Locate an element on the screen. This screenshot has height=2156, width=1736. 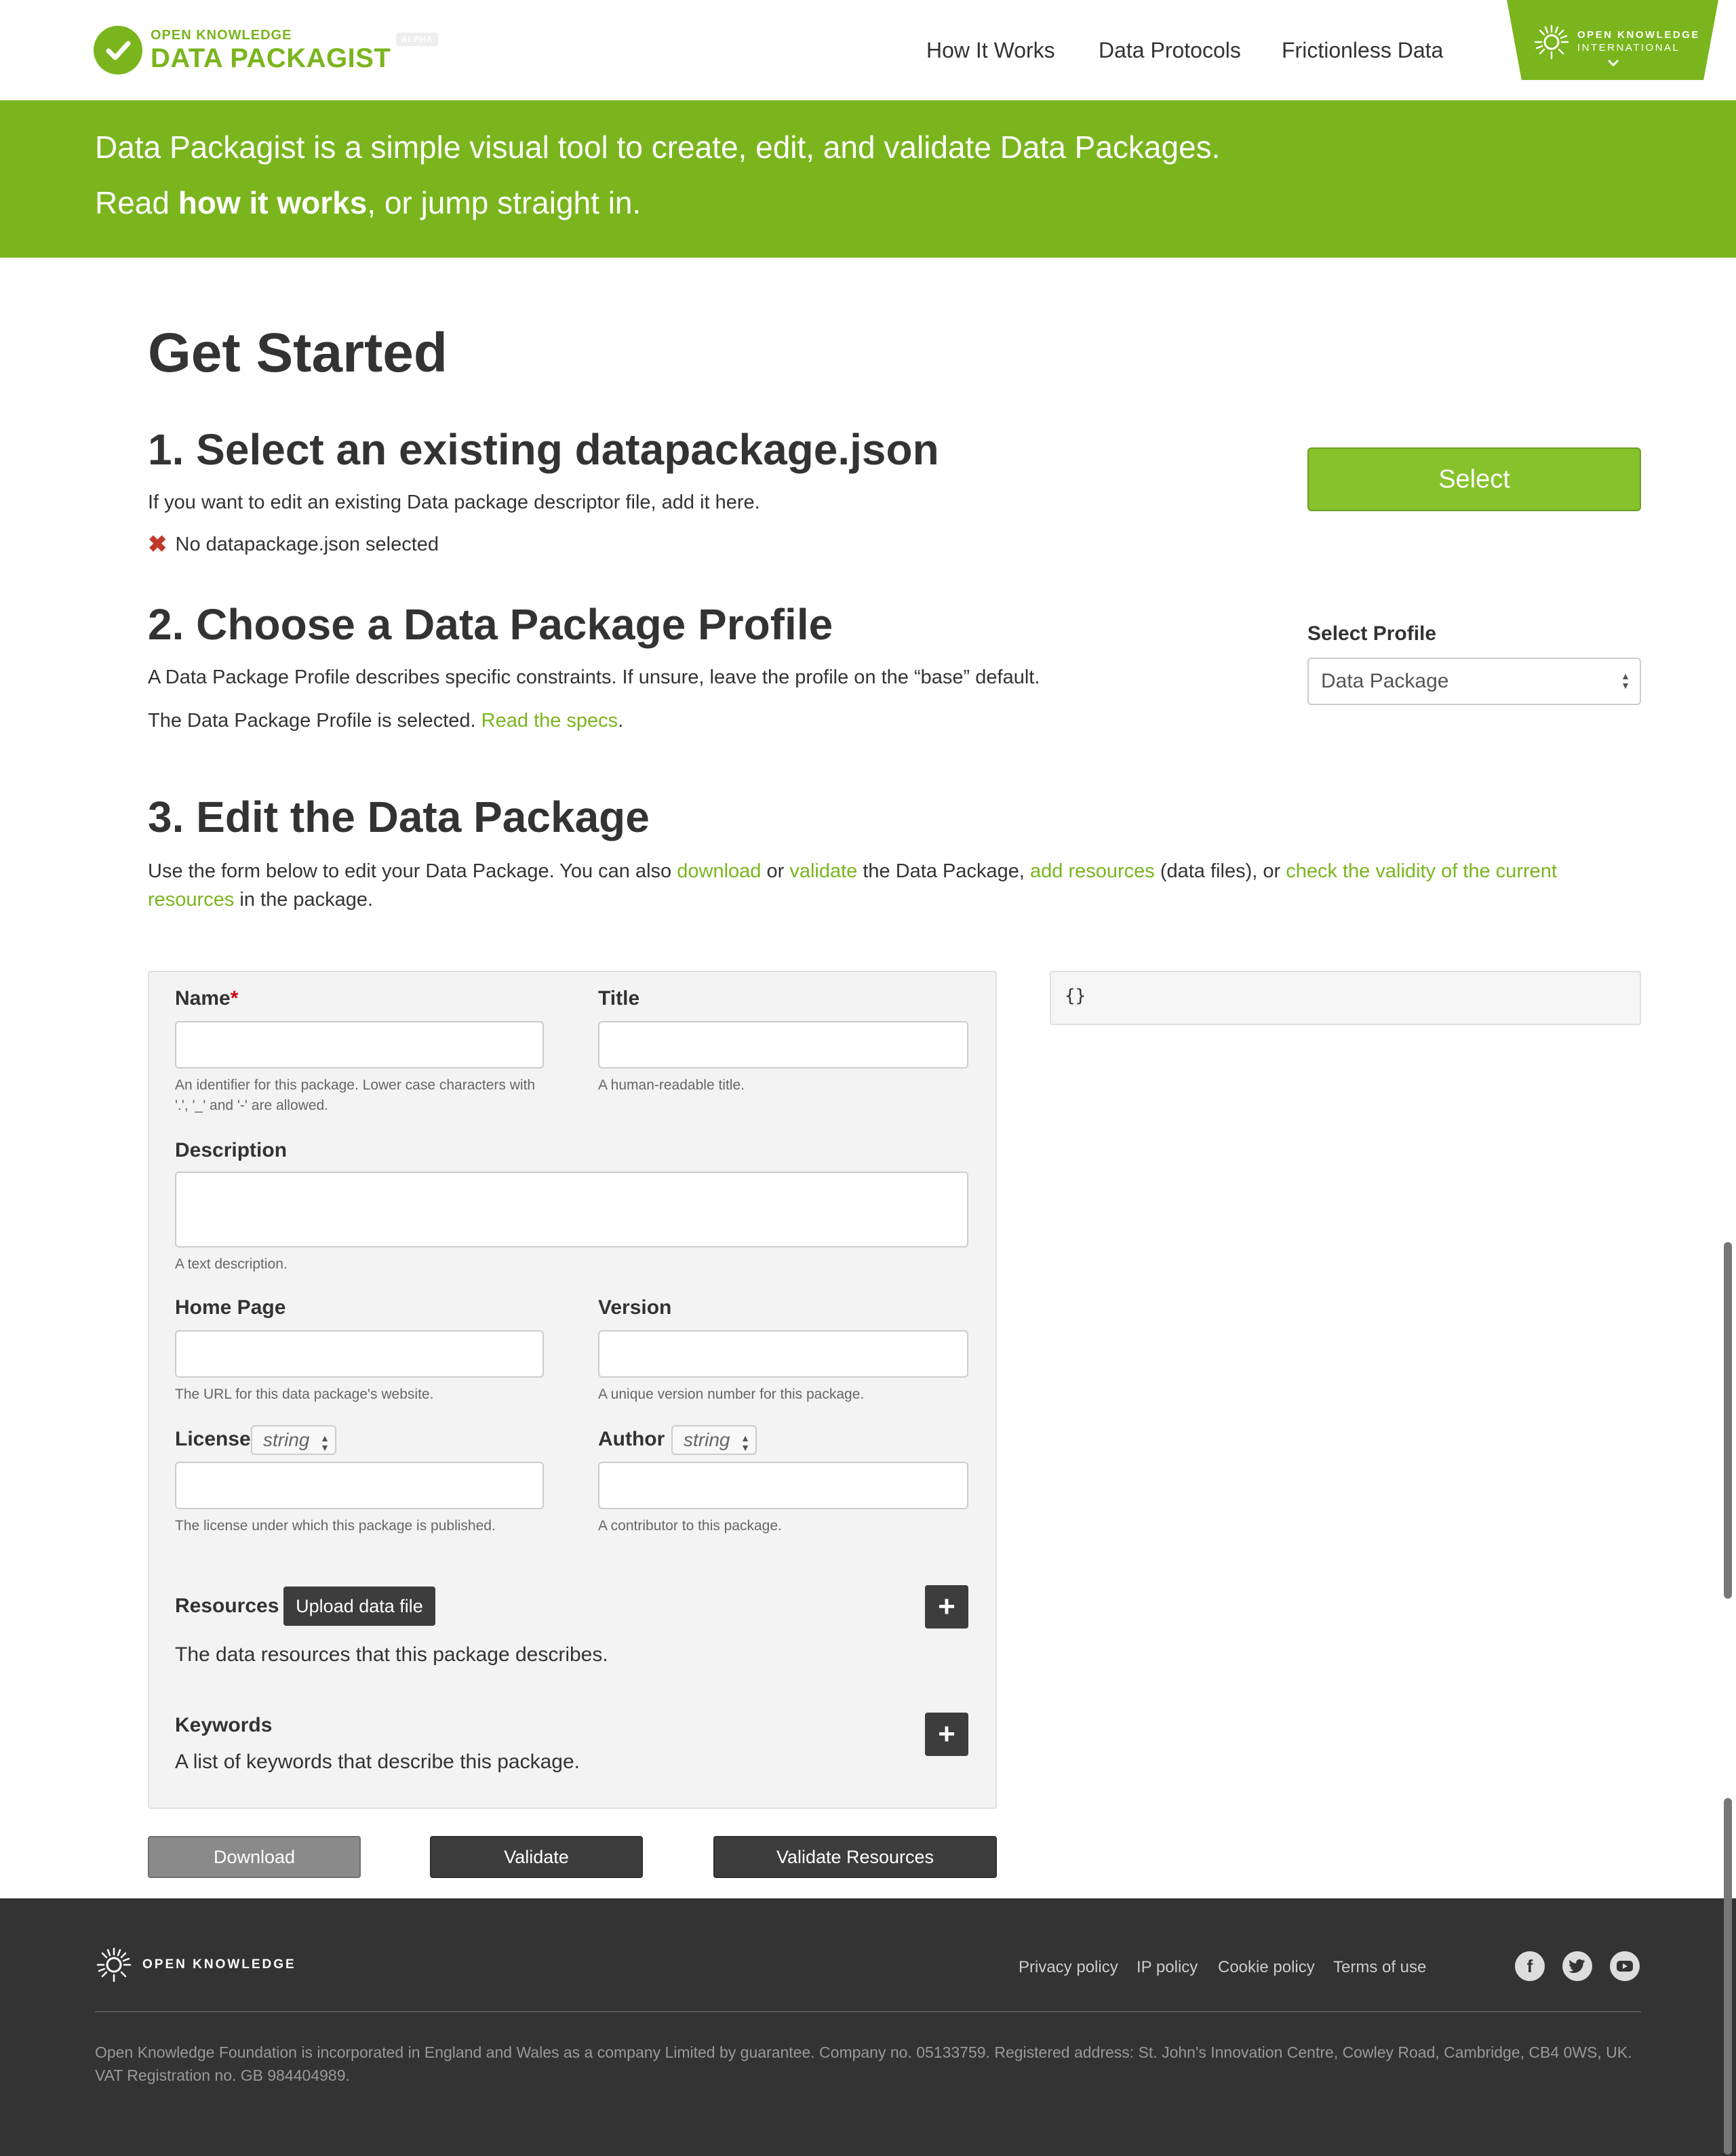
author-type-select: string ▲ ▼ is located at coordinates (714, 1440).